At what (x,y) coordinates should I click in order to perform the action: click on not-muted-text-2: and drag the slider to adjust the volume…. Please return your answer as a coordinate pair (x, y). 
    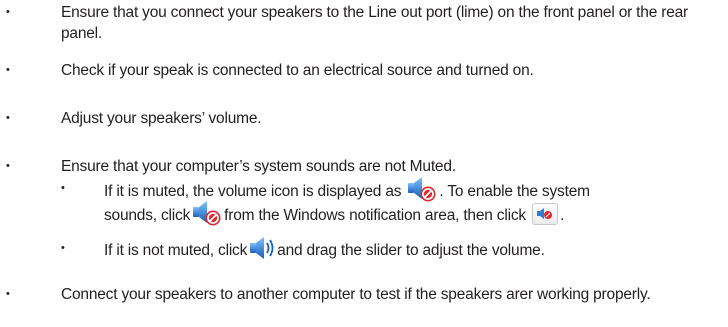
    Looking at the image, I should click on (411, 251).